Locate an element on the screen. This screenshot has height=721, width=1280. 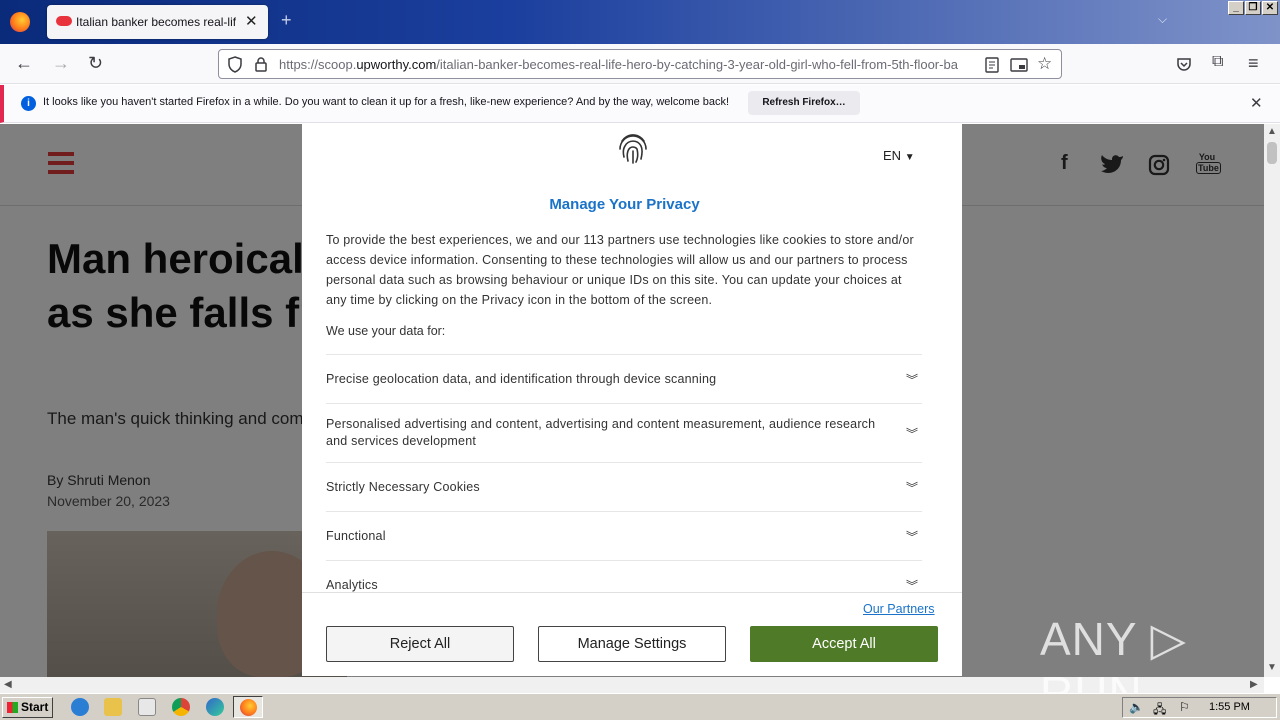
vertical-scroll-thumb is located at coordinates (1272, 153).